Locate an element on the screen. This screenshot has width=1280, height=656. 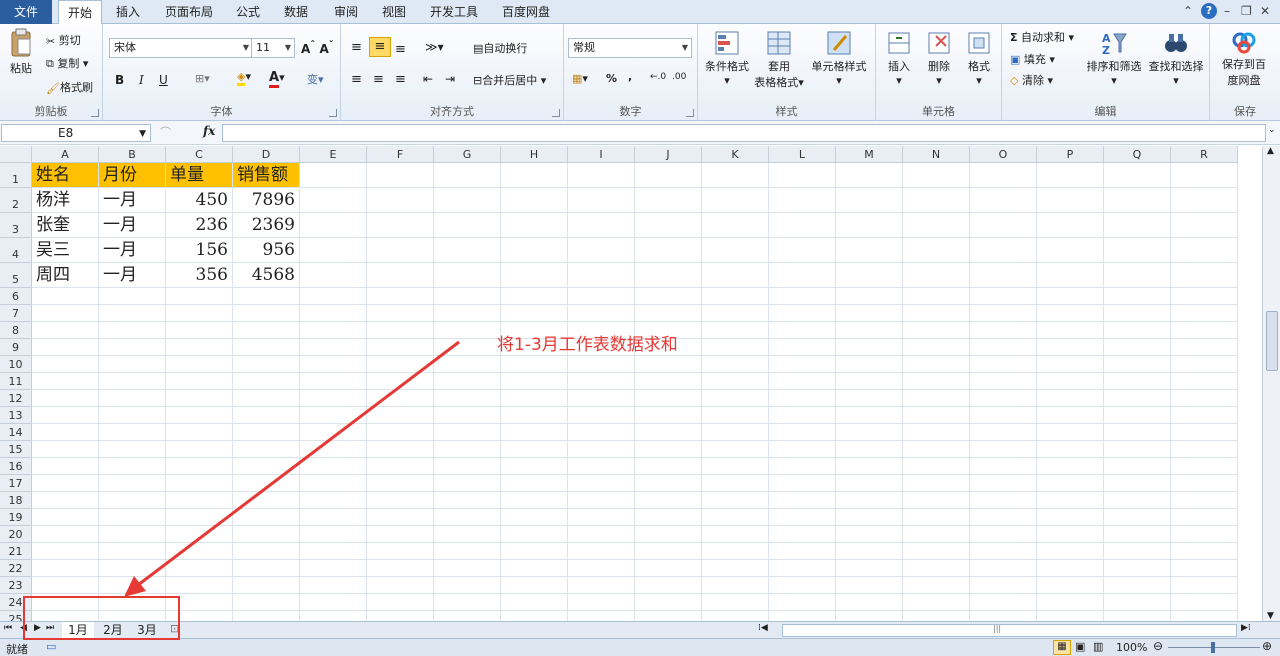
cell-b19 is located at coordinates (132, 517).